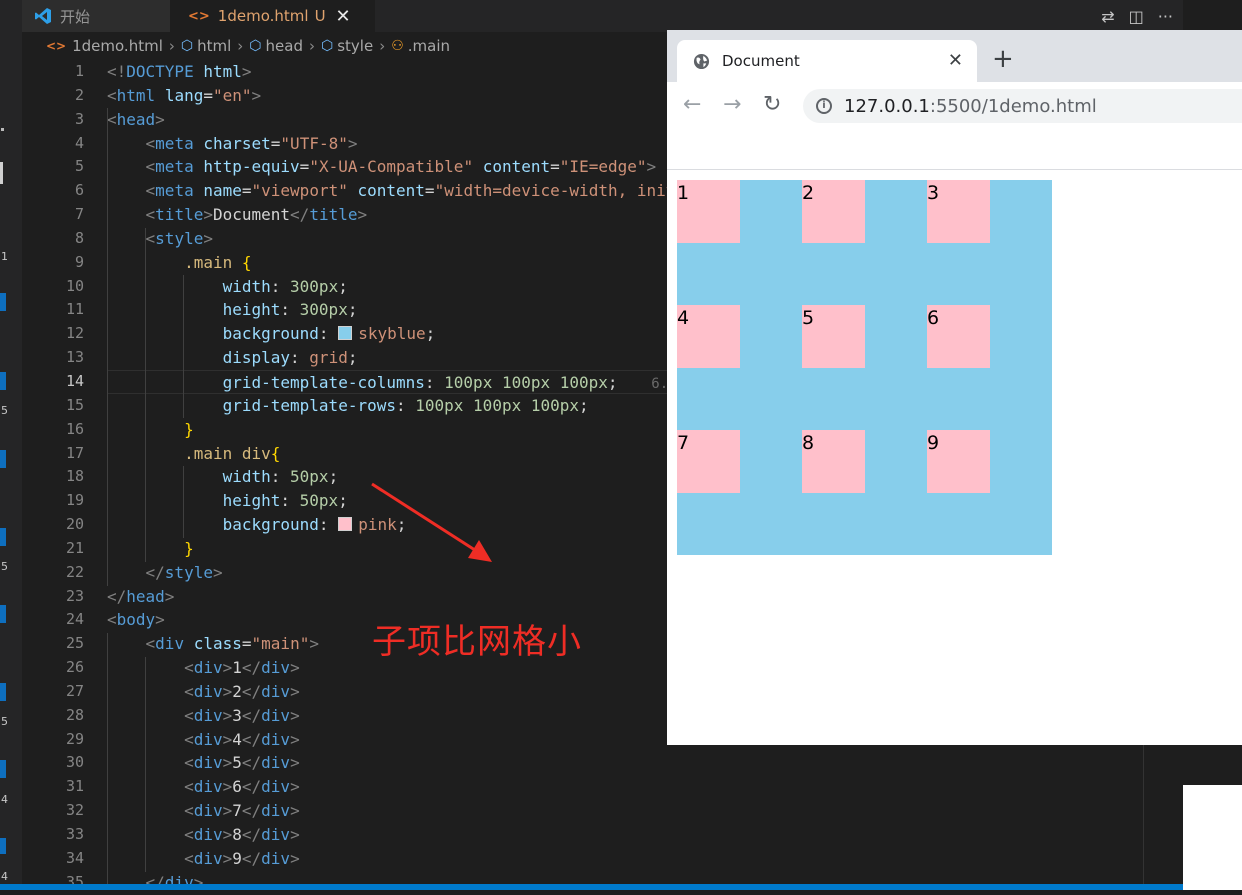 The image size is (1242, 895). I want to click on url-path: :5500/1demo.html, so click(1013, 106).